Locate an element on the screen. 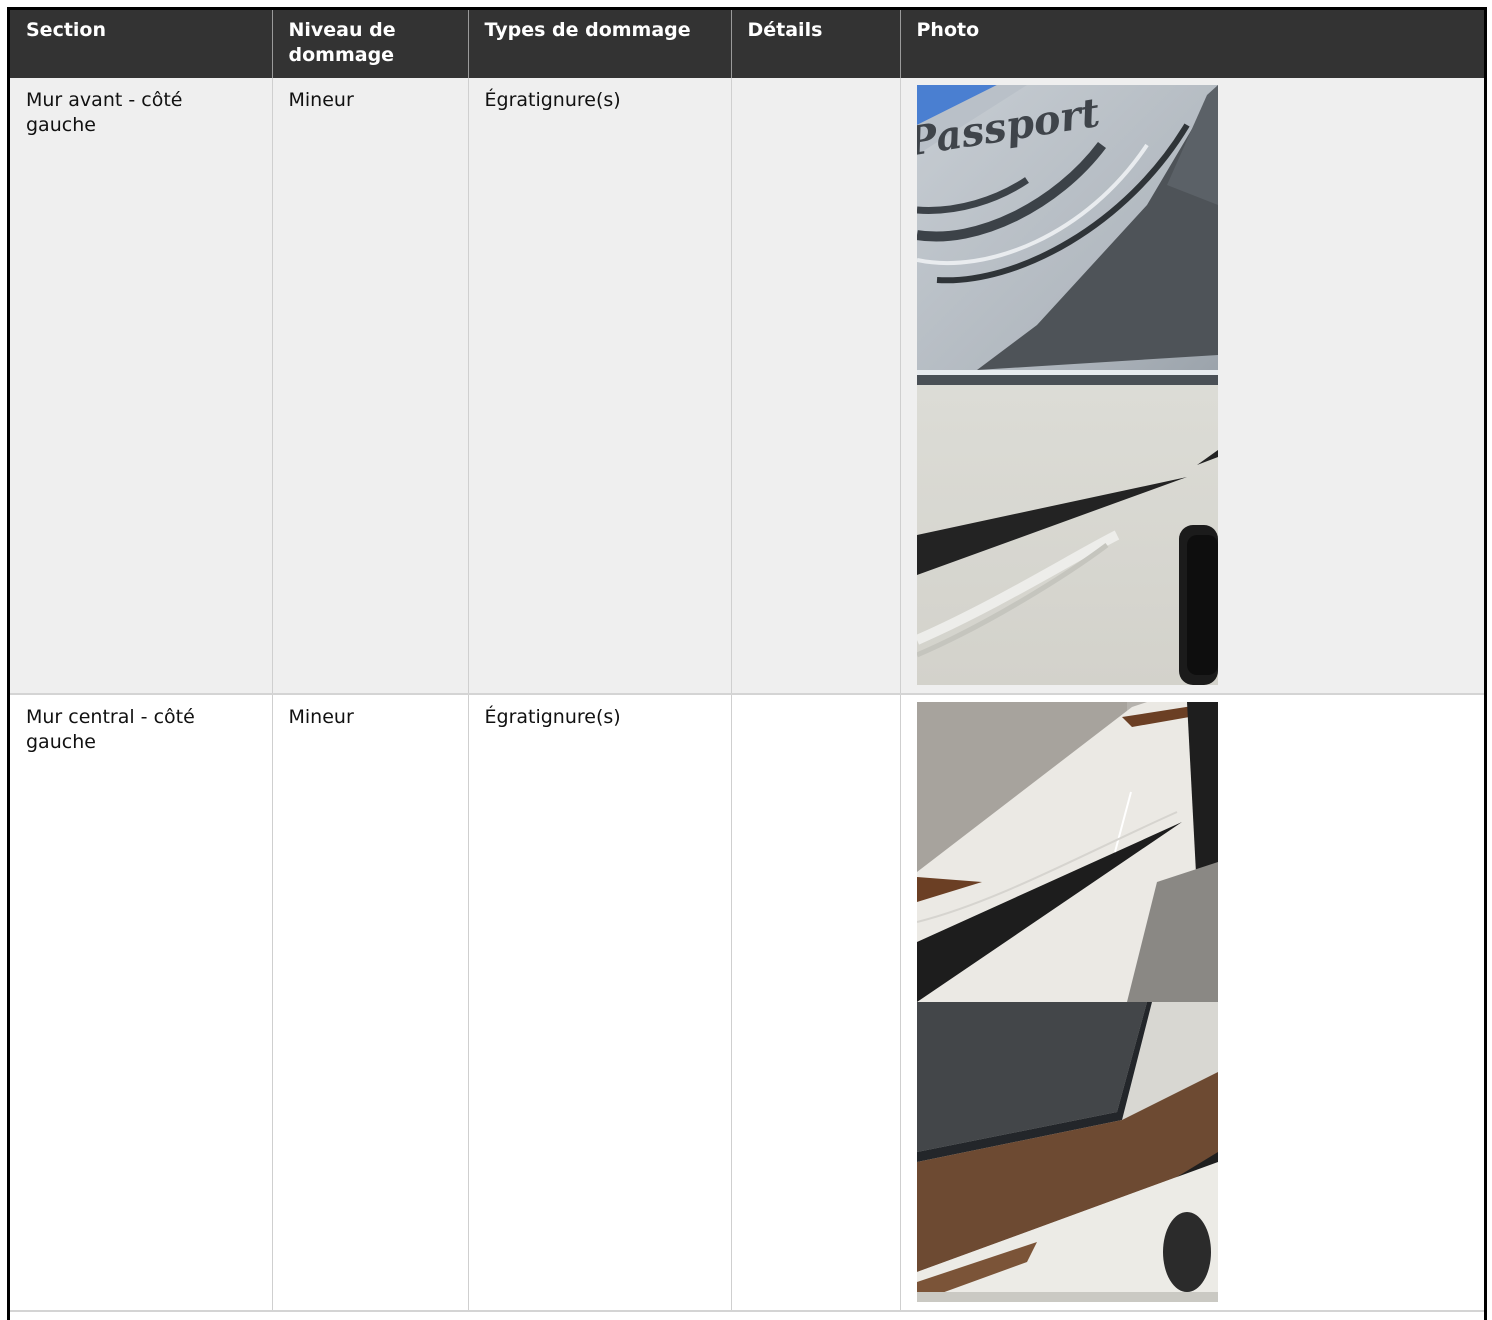  header-details: Détails is located at coordinates (815, 44).